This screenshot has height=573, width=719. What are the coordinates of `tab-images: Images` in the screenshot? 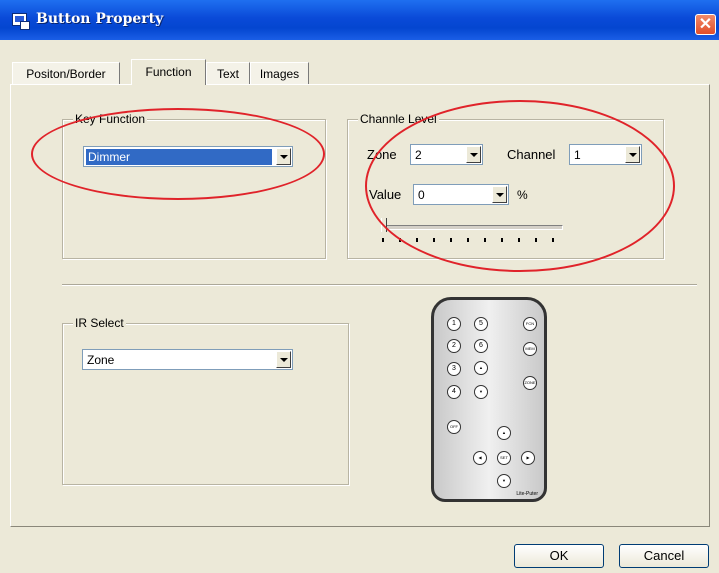 It's located at (279, 73).